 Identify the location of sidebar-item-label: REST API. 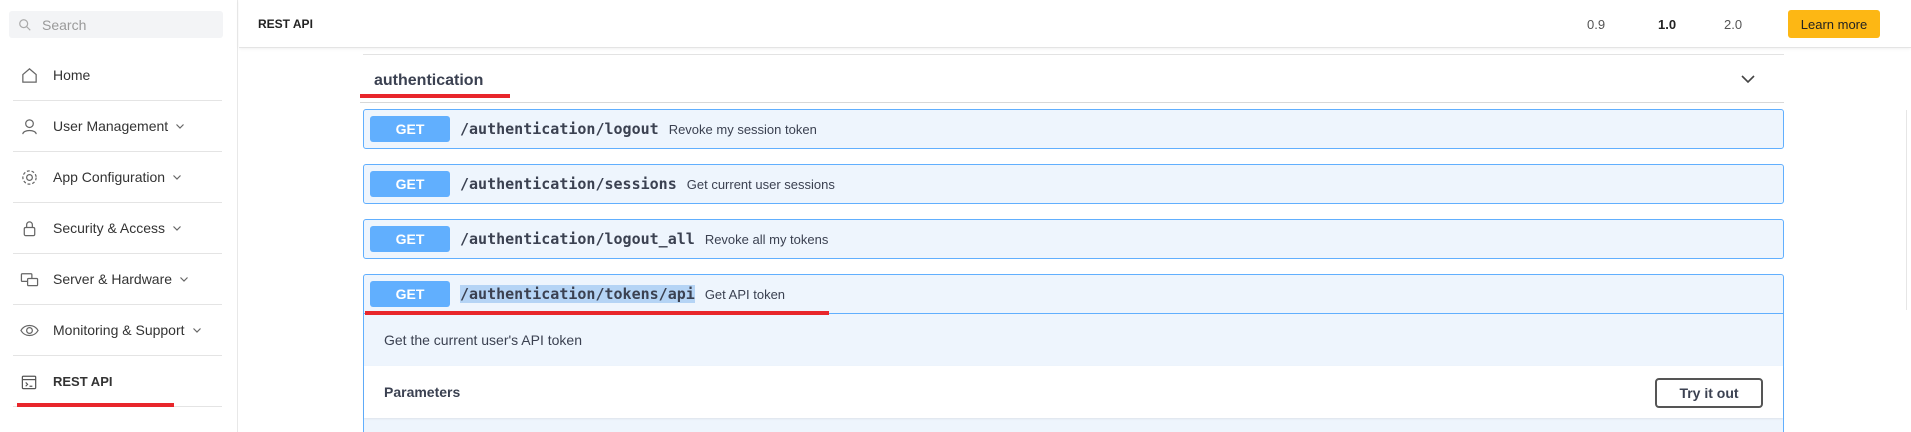
(83, 381).